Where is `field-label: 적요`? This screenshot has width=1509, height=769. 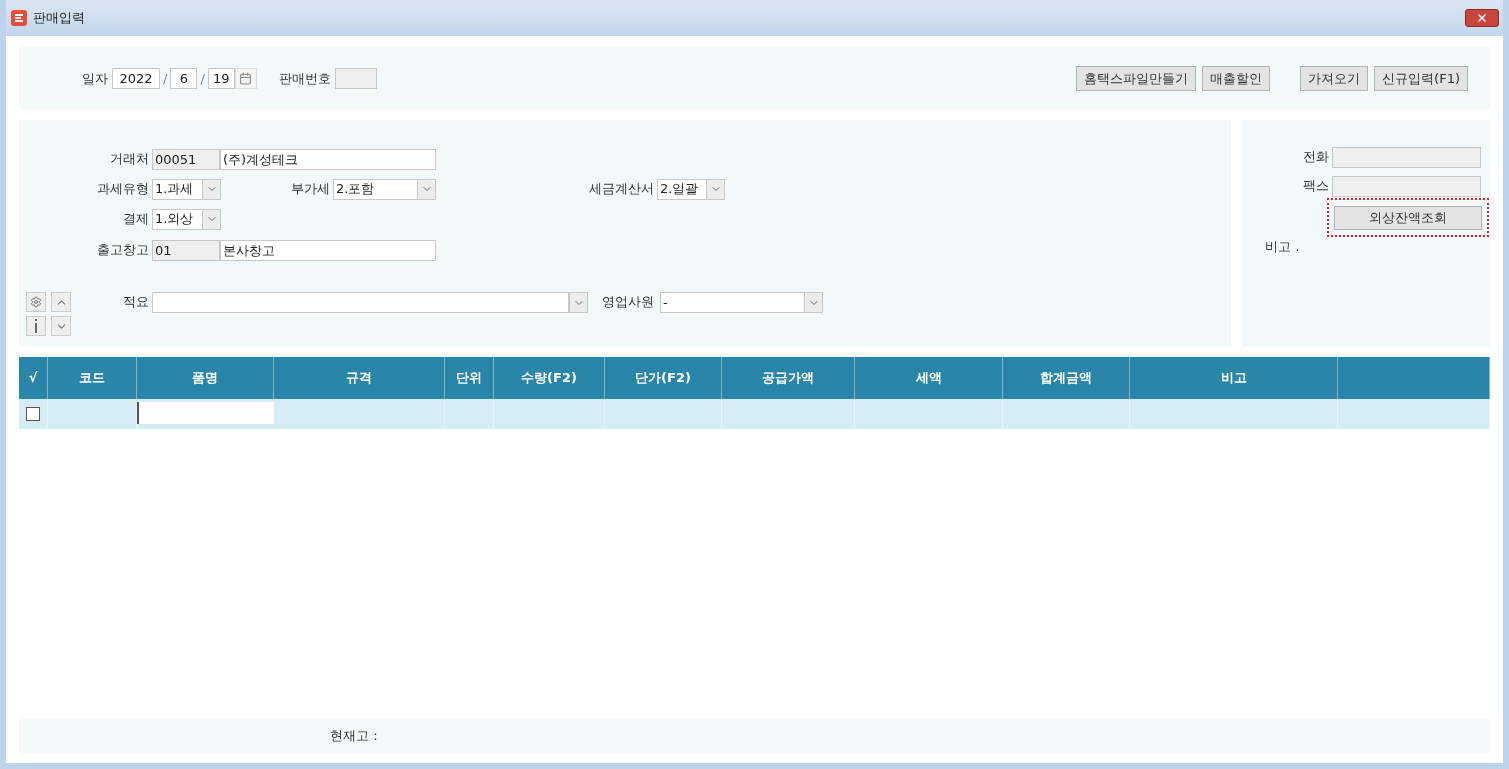
field-label: 적요 is located at coordinates (136, 302).